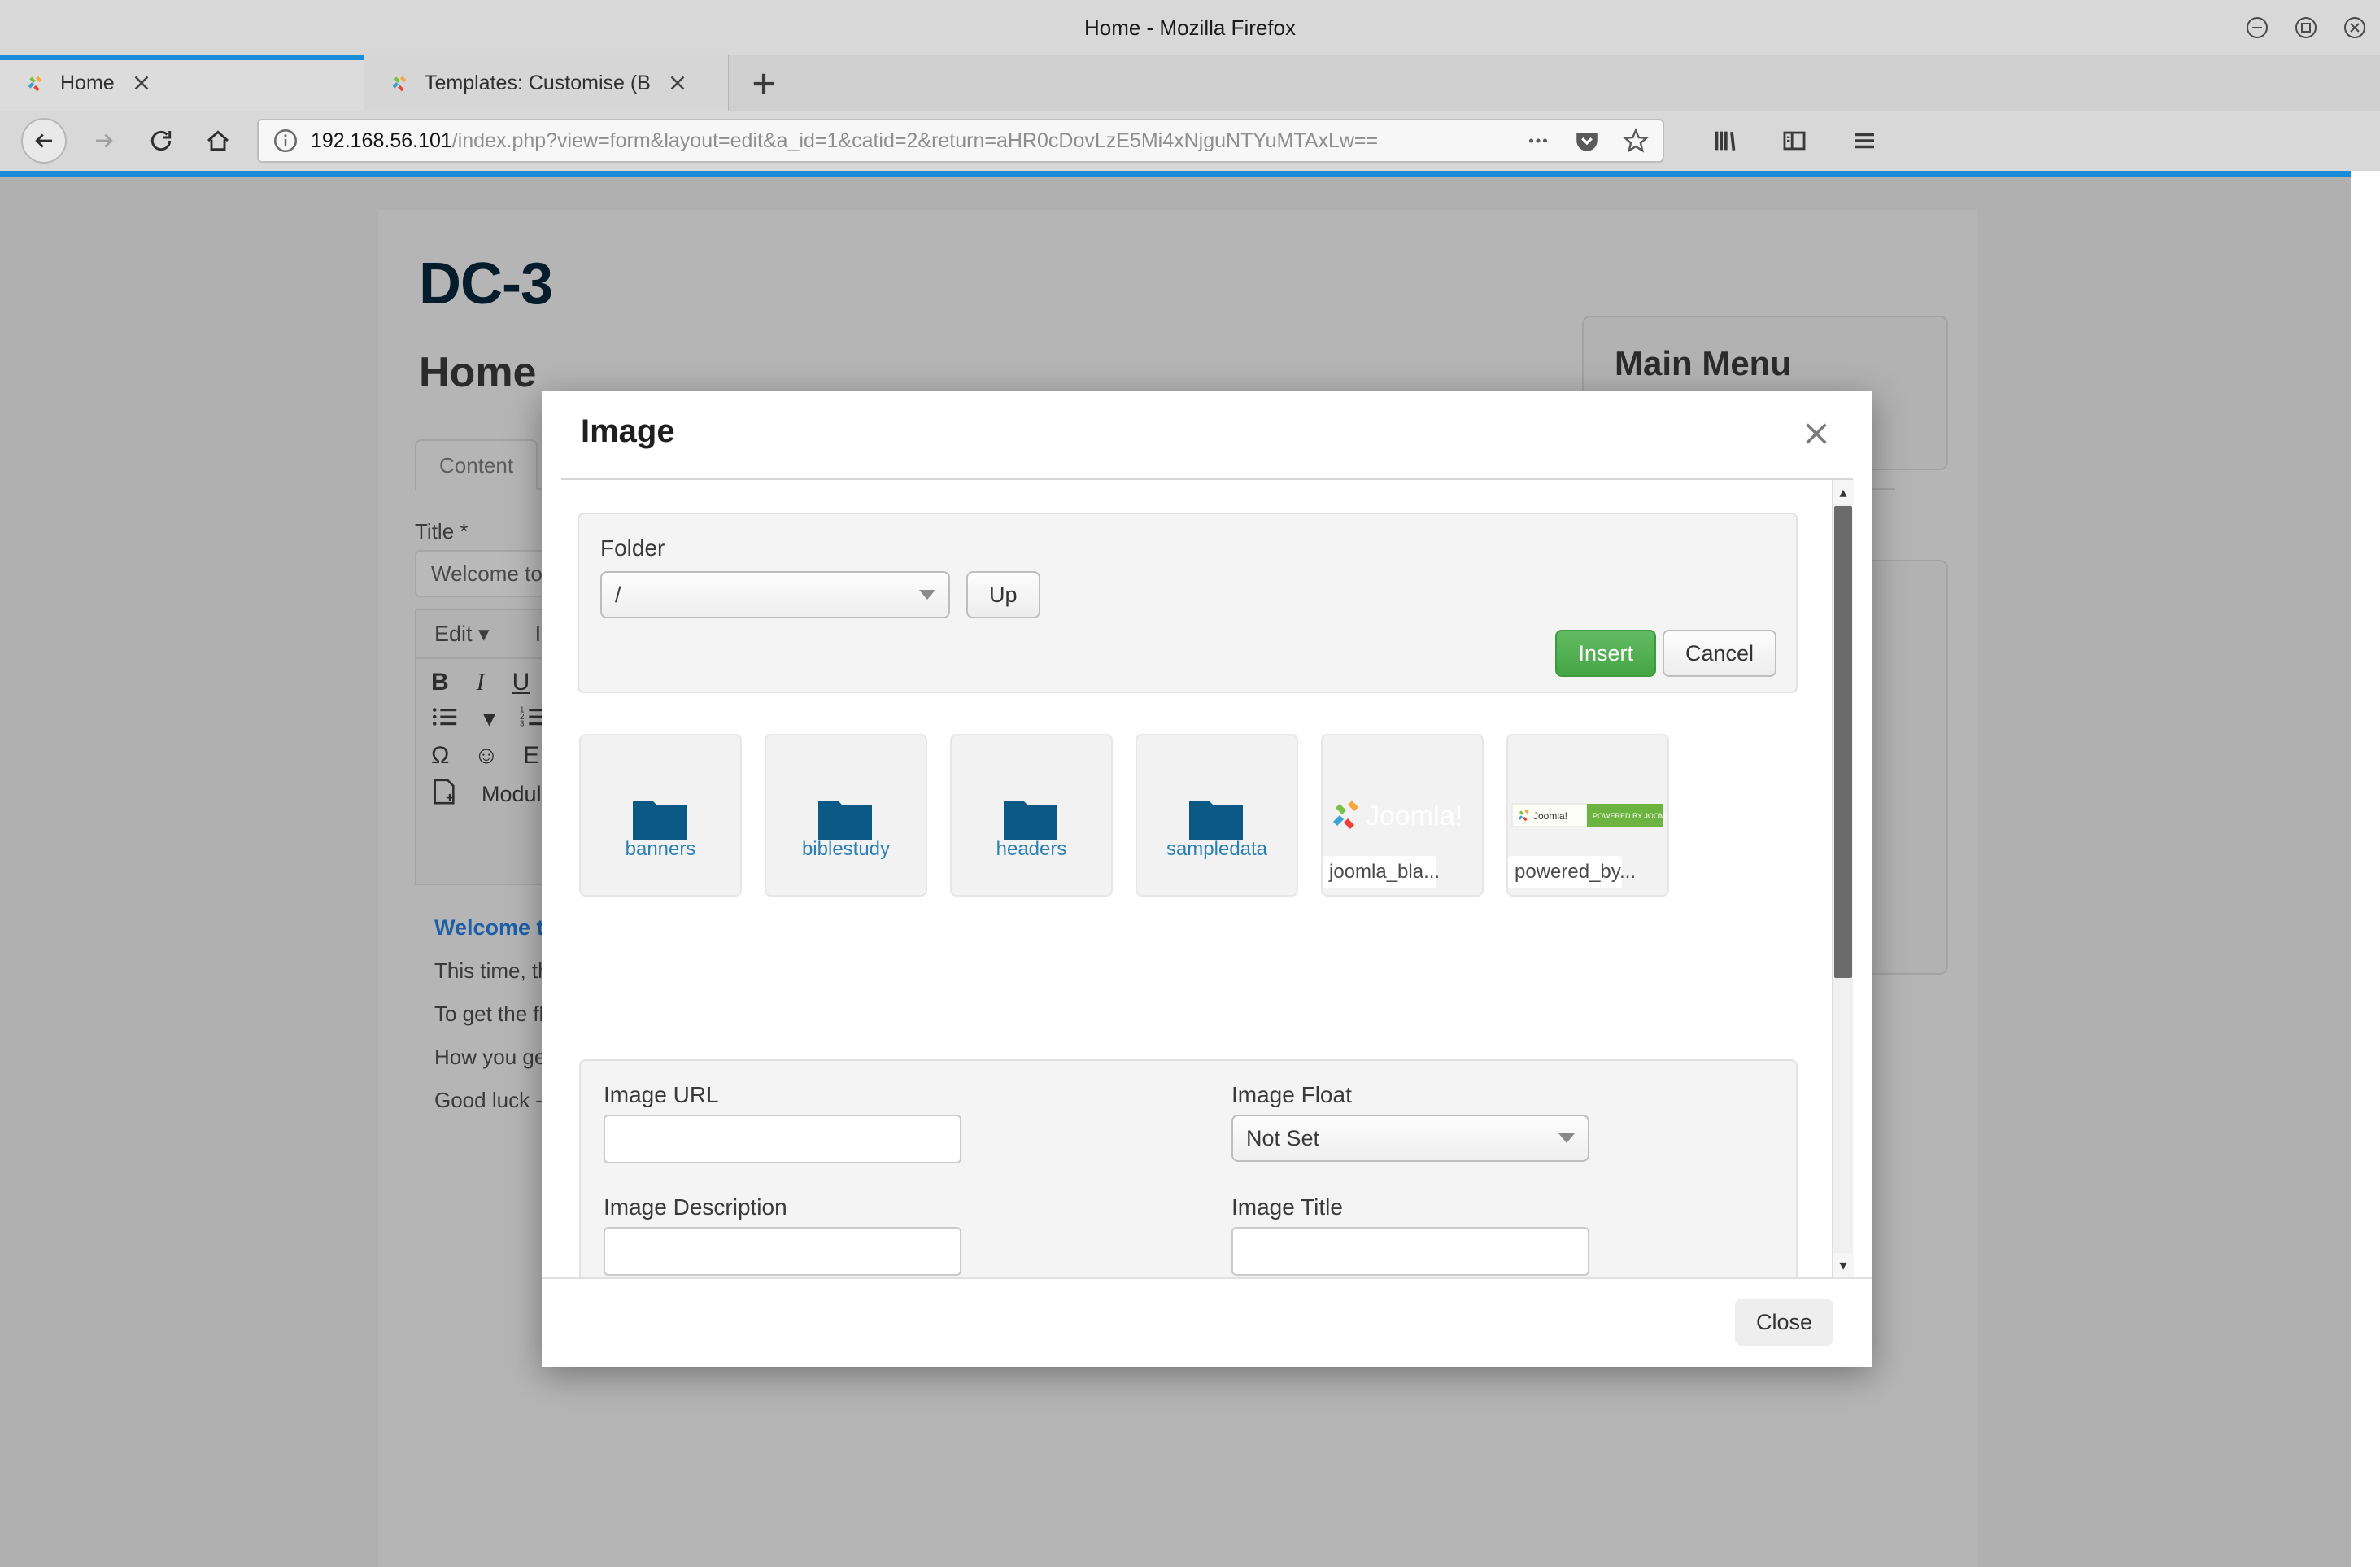  I want to click on media-item-headers: headers, so click(1032, 815).